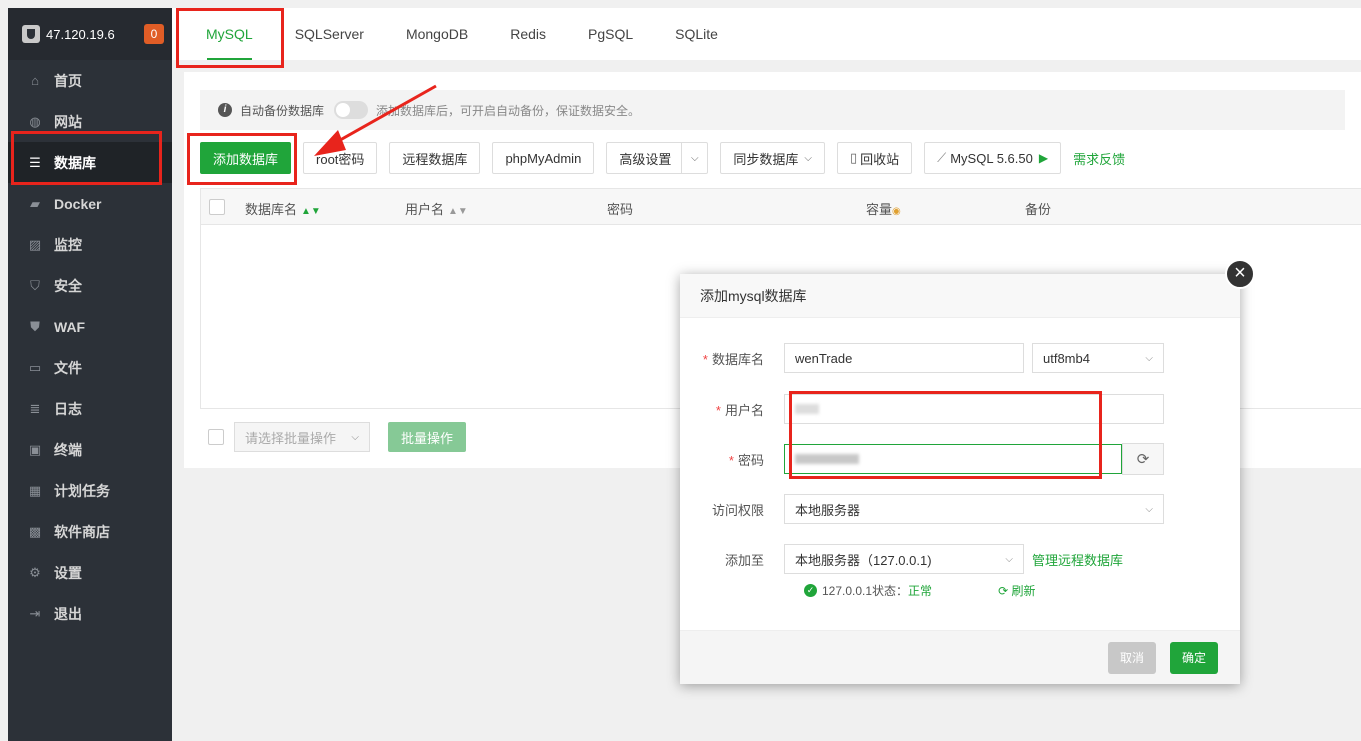  I want to click on sidebar-item-6: ⛊ WAF, so click(90, 326).